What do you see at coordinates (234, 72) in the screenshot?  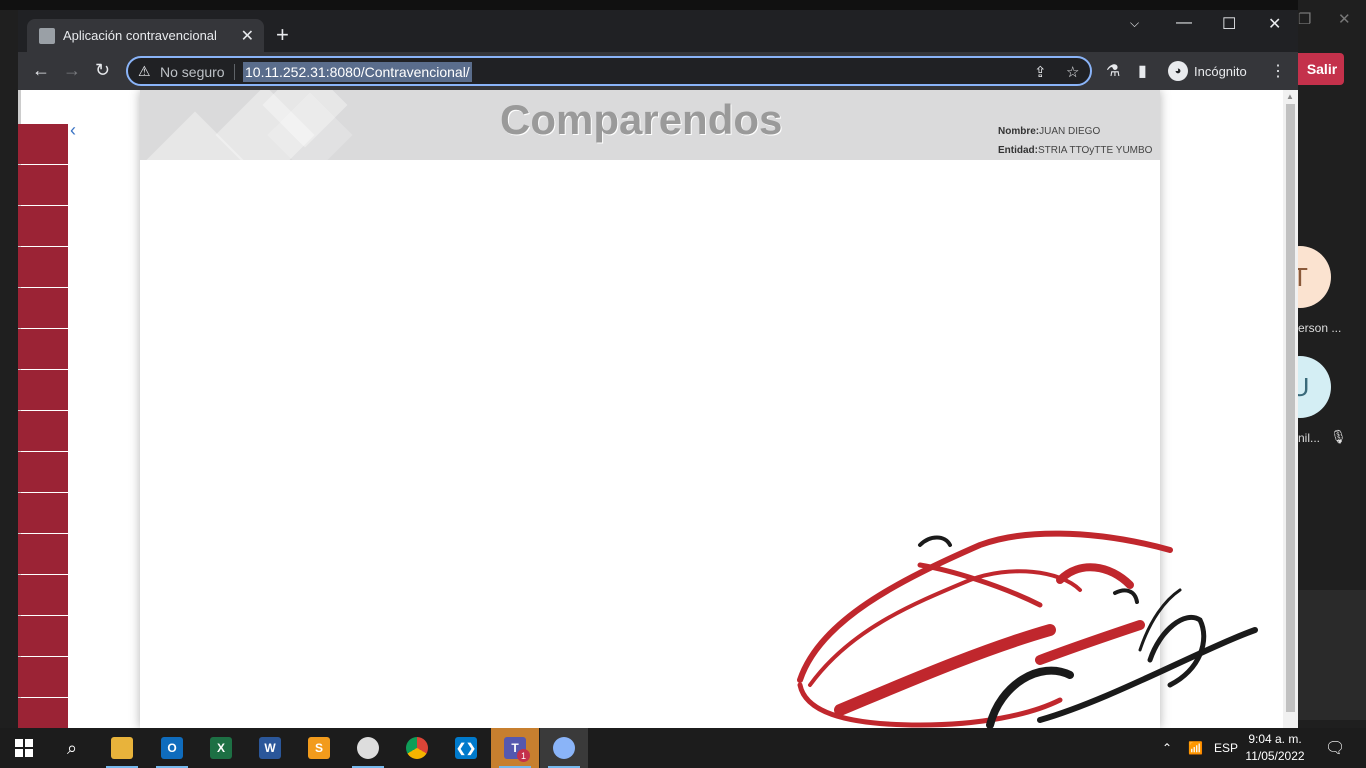 I see `divider` at bounding box center [234, 72].